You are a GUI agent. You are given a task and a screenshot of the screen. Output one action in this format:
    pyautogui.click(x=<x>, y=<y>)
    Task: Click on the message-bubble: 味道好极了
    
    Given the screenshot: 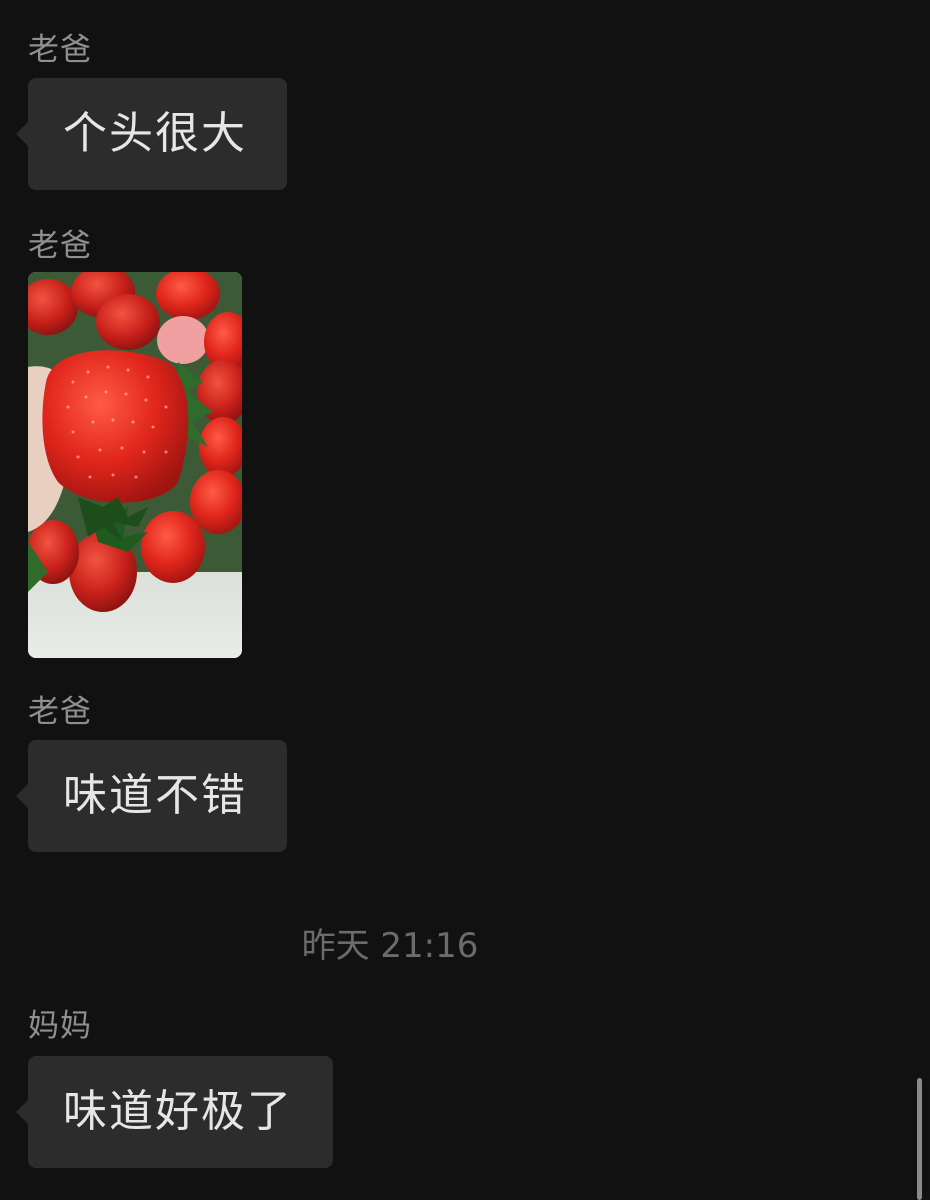 What is the action you would take?
    pyautogui.click(x=174, y=1112)
    